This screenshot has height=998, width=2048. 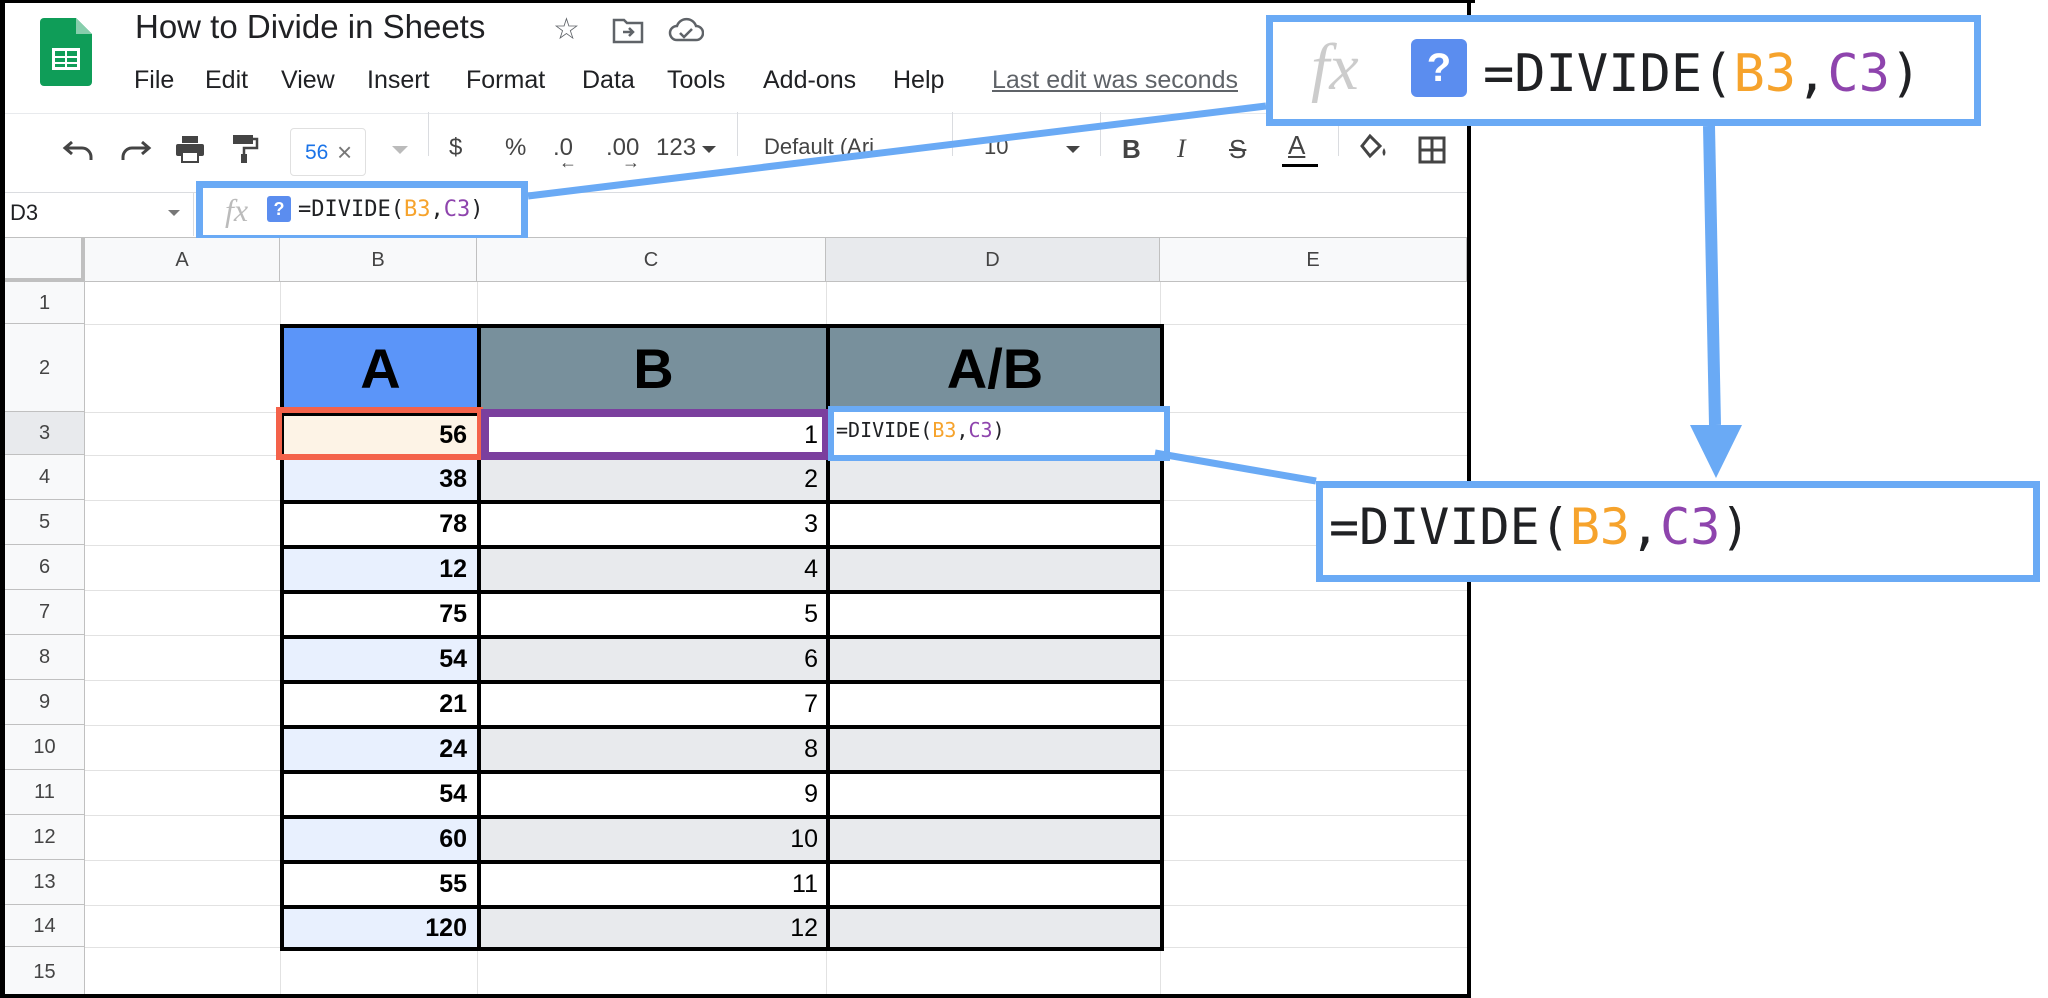 What do you see at coordinates (653, 614) in the screenshot?
I see `table-cell-b: 5` at bounding box center [653, 614].